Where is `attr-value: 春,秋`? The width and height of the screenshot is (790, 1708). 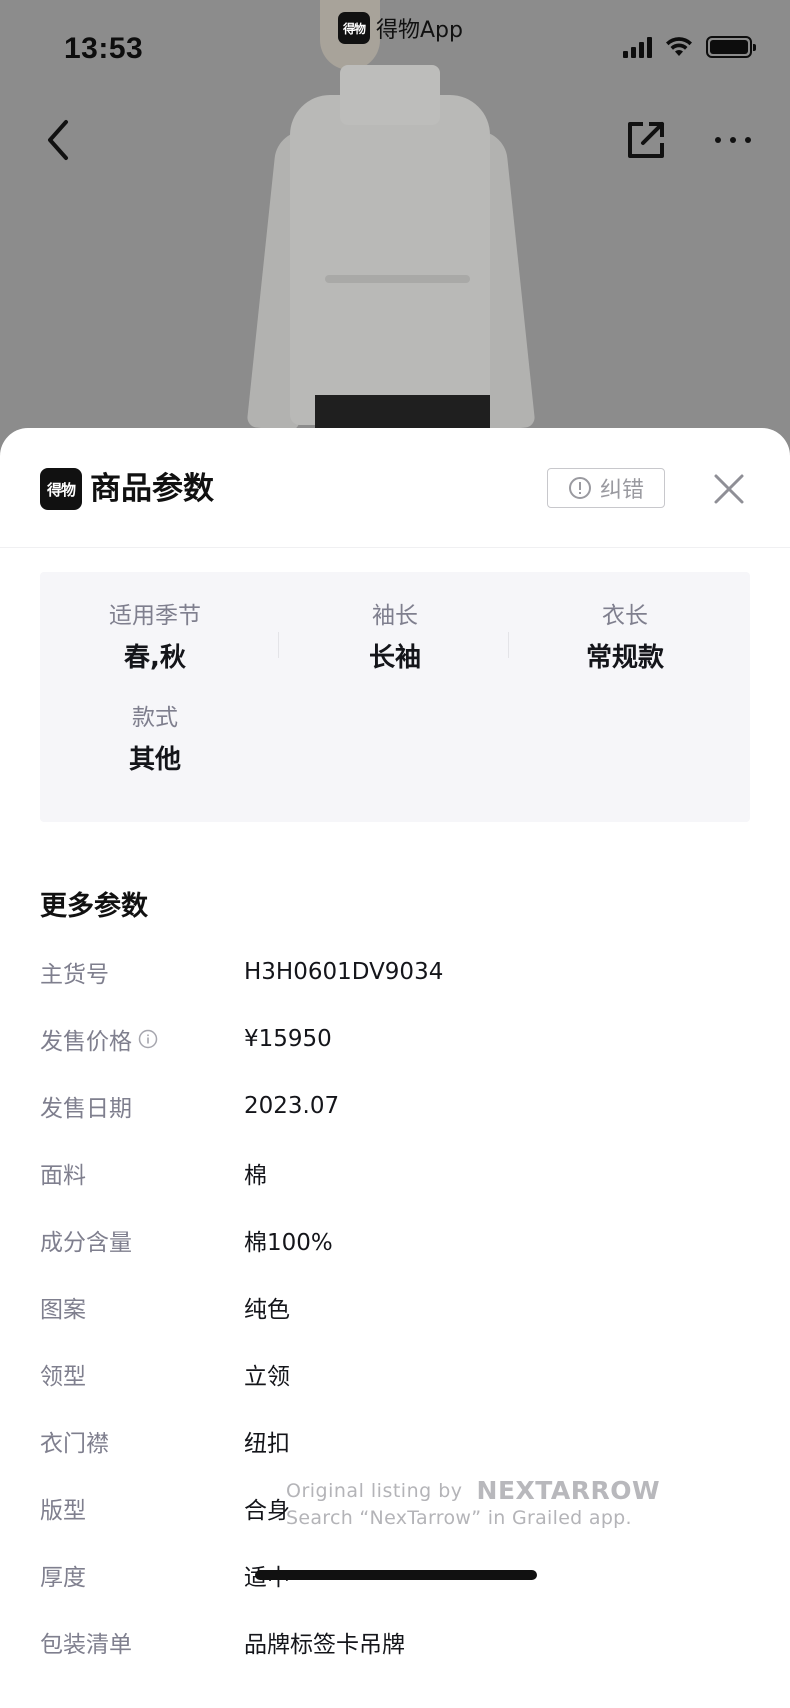
attr-value: 春,秋 is located at coordinates (155, 658).